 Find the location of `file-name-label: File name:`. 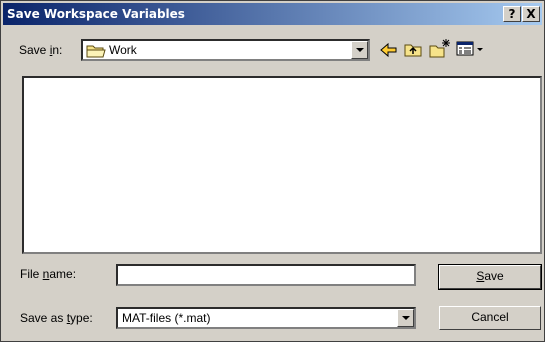

file-name-label: File name: is located at coordinates (48, 274).